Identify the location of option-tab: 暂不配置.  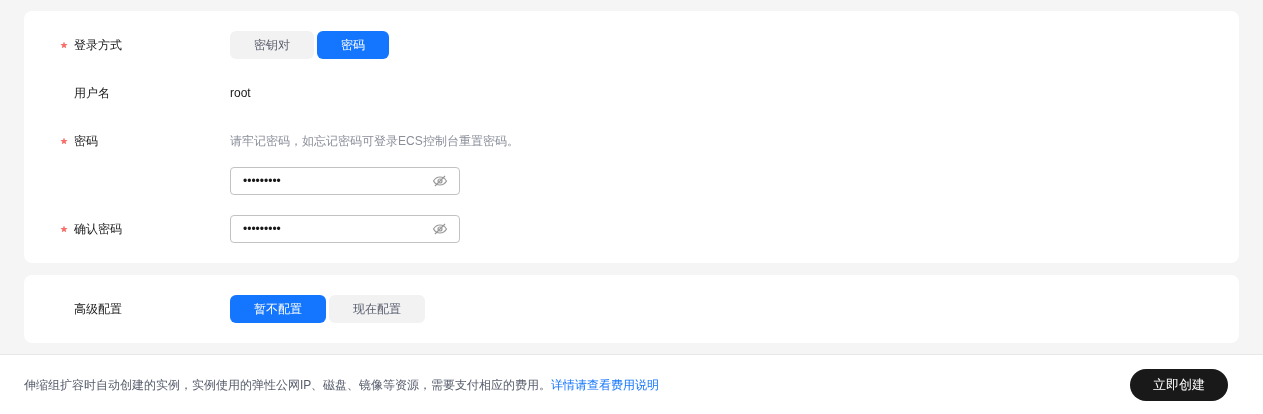
(278, 309).